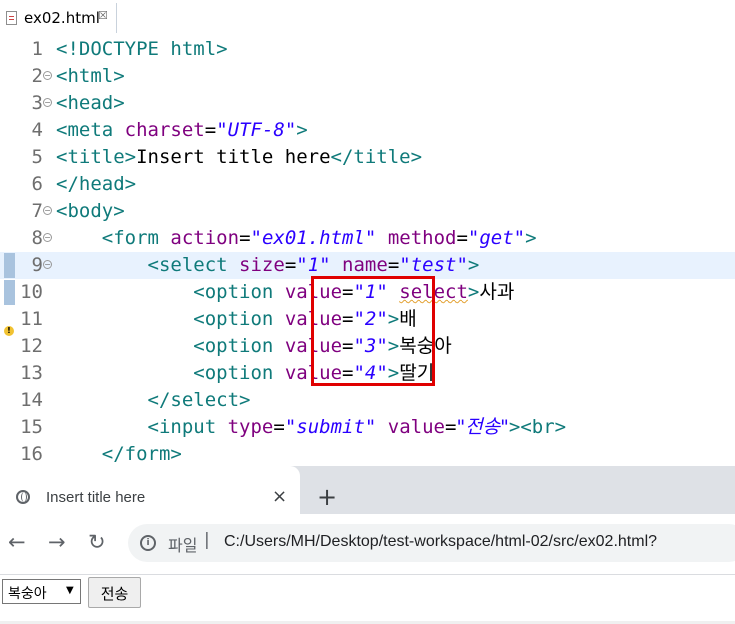  Describe the element at coordinates (367, 400) in the screenshot. I see `code-line: 14 </select>` at that location.